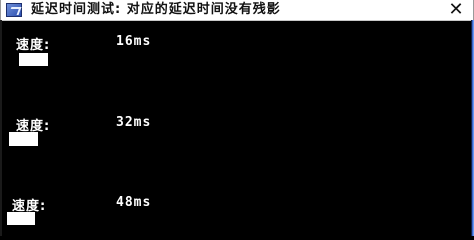 The width and height of the screenshot is (474, 240). I want to click on title-bar: 延迟时间测试: 对应的延迟时间没有残影 ✕, so click(237, 10).